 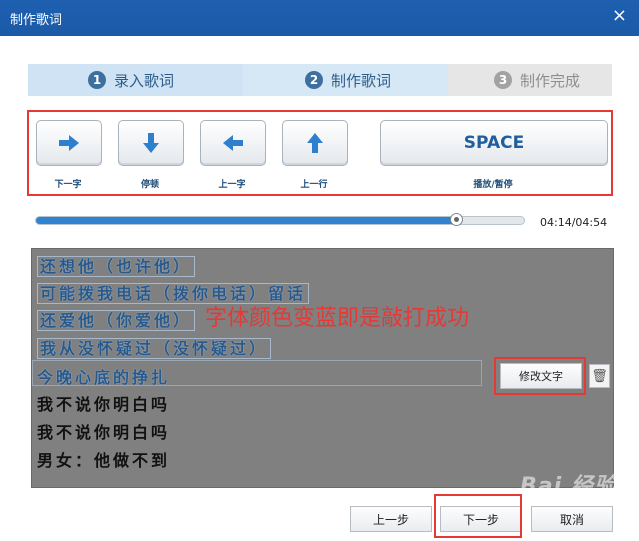 What do you see at coordinates (116, 265) in the screenshot?
I see `lyric-line-done: 还想他（也许他）` at bounding box center [116, 265].